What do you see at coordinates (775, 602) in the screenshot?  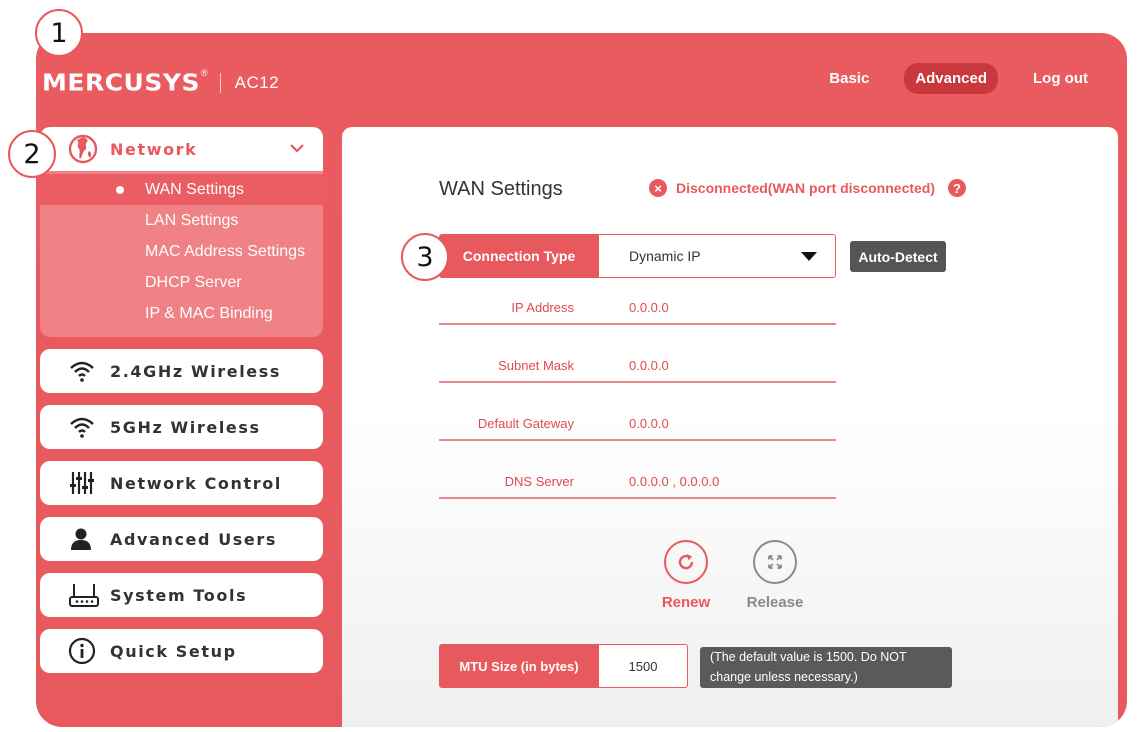 I see `release-label: Release` at bounding box center [775, 602].